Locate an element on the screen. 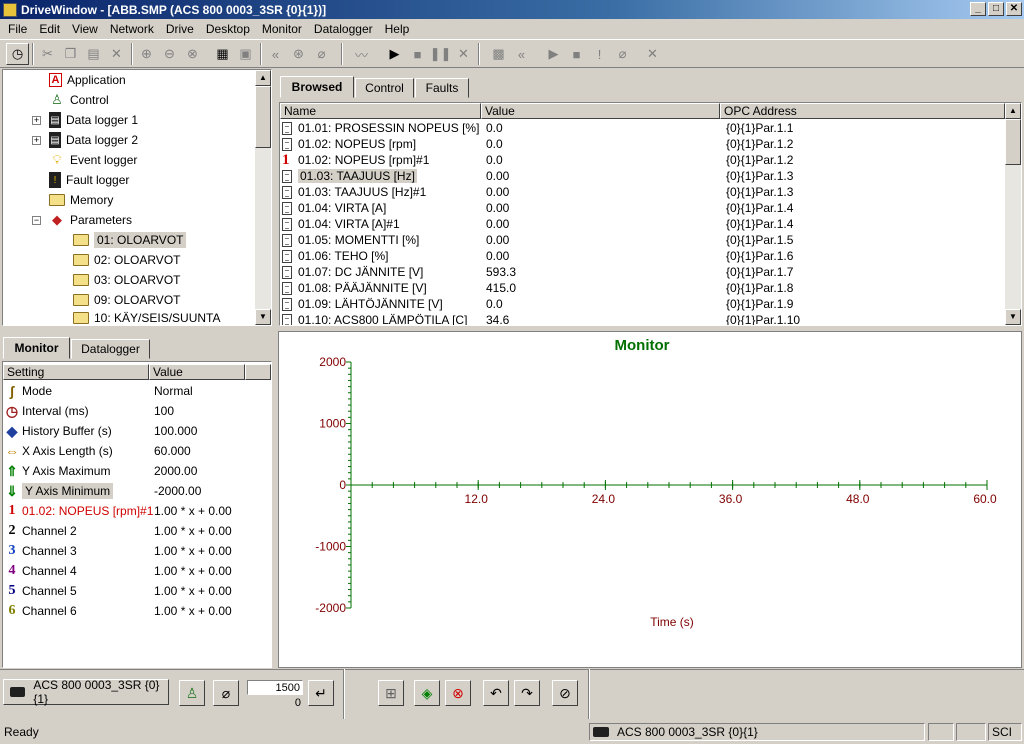  zoom-in-icon: ⊕ is located at coordinates (146, 54).